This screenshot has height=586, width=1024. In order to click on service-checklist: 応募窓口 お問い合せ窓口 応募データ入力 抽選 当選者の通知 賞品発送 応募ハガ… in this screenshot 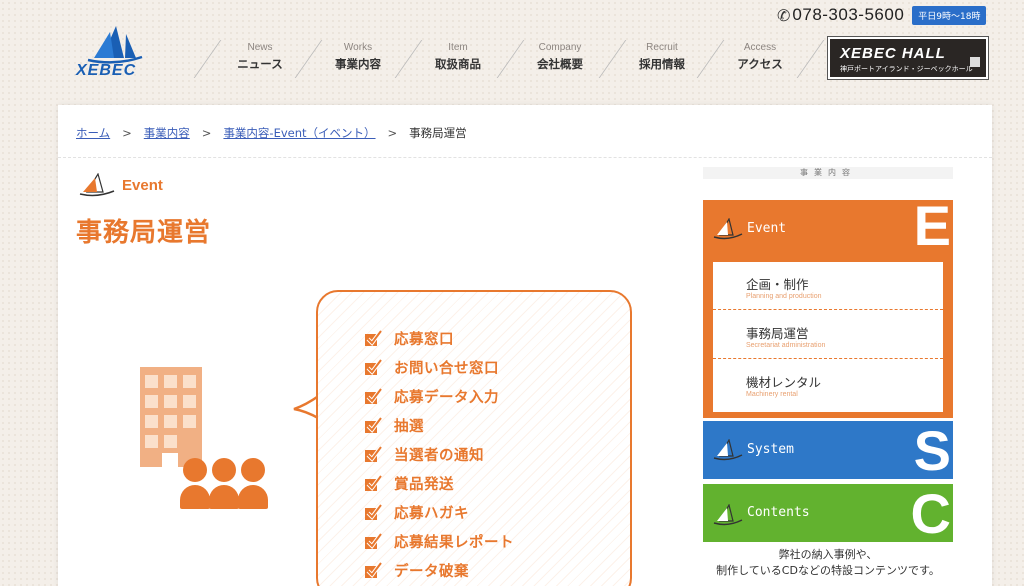, I will do `click(439, 454)`.